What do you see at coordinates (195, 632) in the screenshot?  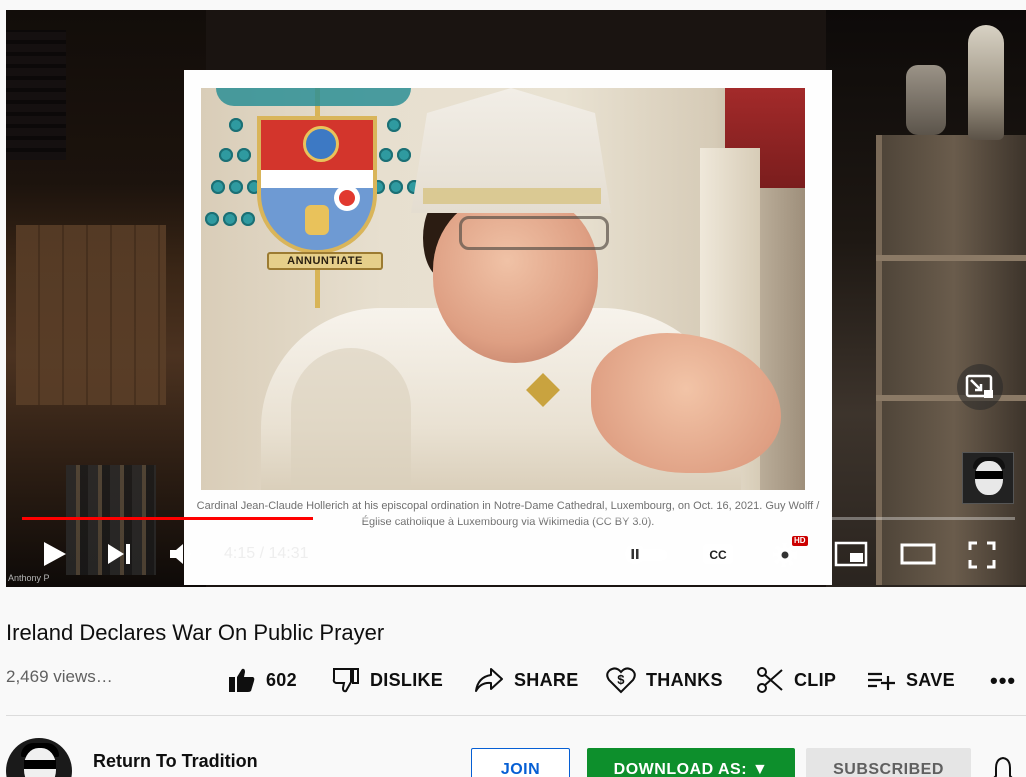 I see `video-title: Ireland Declares War On Public Prayer` at bounding box center [195, 632].